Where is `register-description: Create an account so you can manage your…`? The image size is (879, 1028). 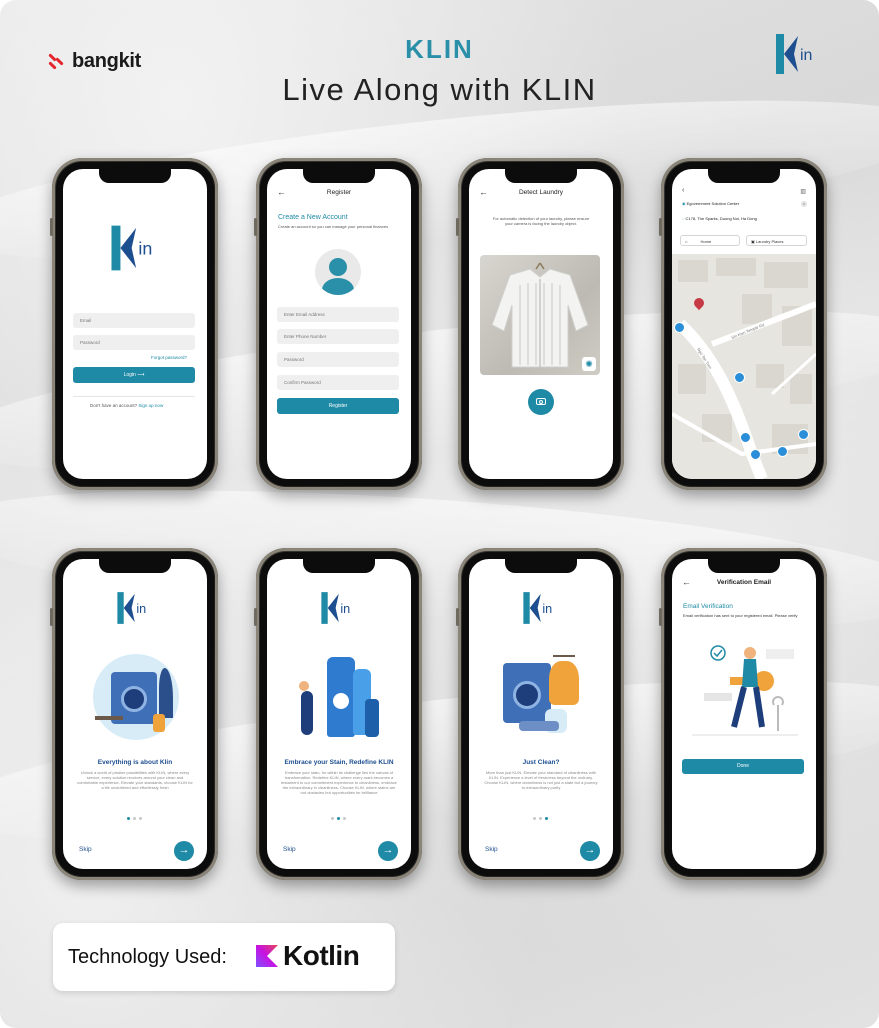 register-description: Create an account so you can manage your… is located at coordinates (333, 226).